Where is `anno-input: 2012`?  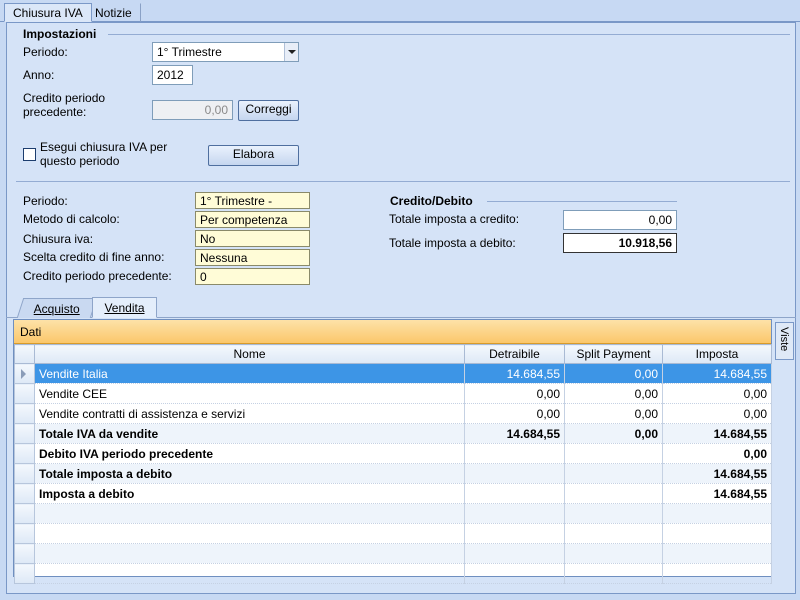 anno-input: 2012 is located at coordinates (172, 75).